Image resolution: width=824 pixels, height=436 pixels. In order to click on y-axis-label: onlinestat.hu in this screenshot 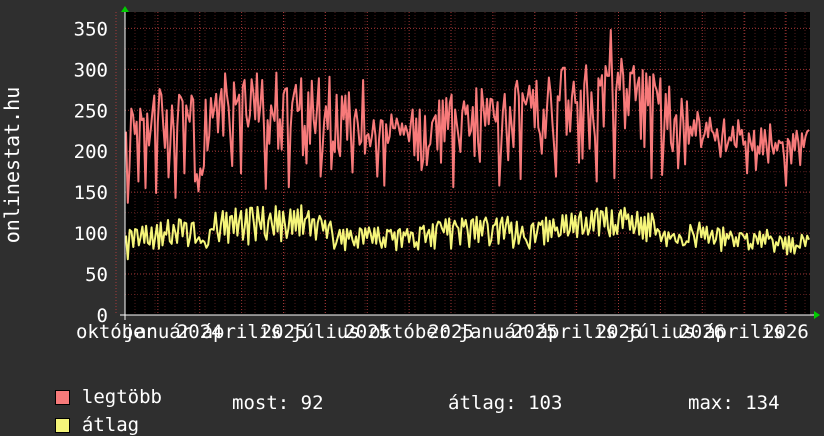, I will do `click(12, 165)`.